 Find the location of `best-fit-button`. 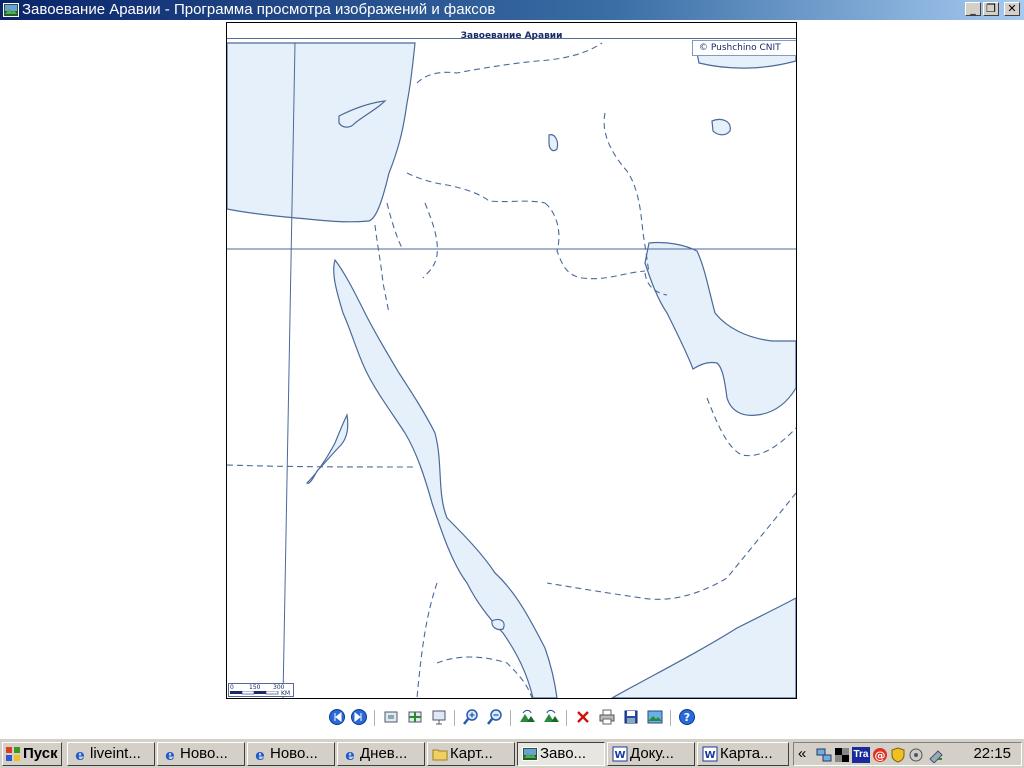

best-fit-button is located at coordinates (391, 717).